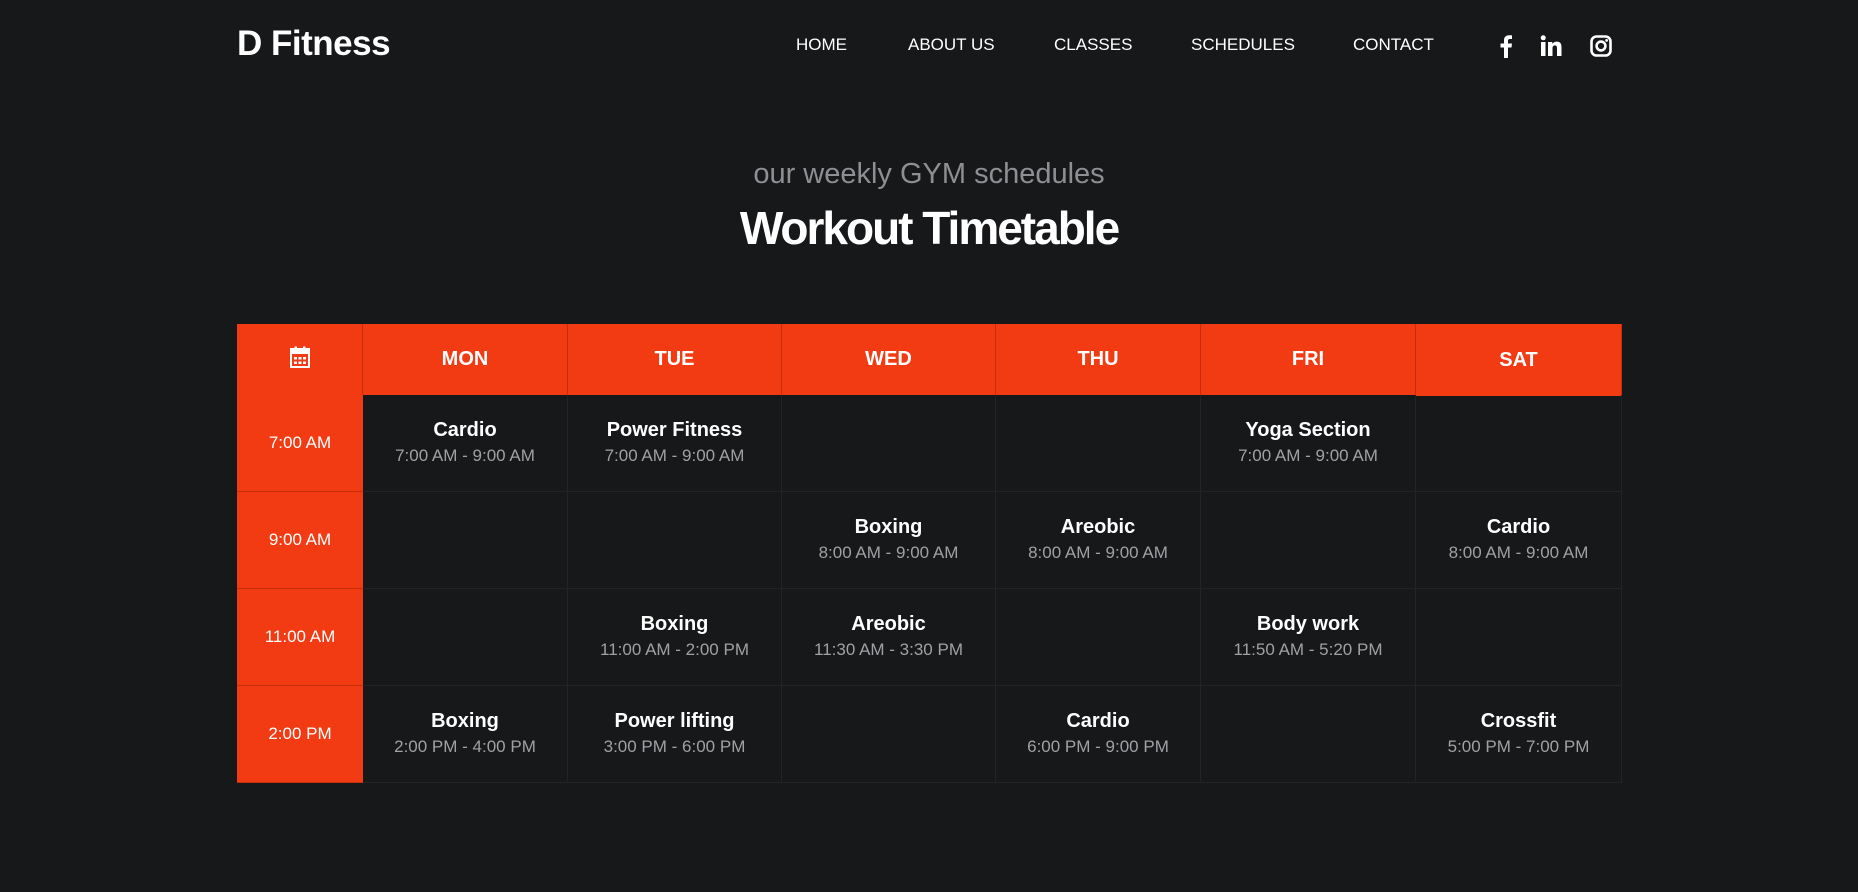  I want to click on class-slot: Boxing 11:00 AM - 2:00 PM, so click(675, 637).